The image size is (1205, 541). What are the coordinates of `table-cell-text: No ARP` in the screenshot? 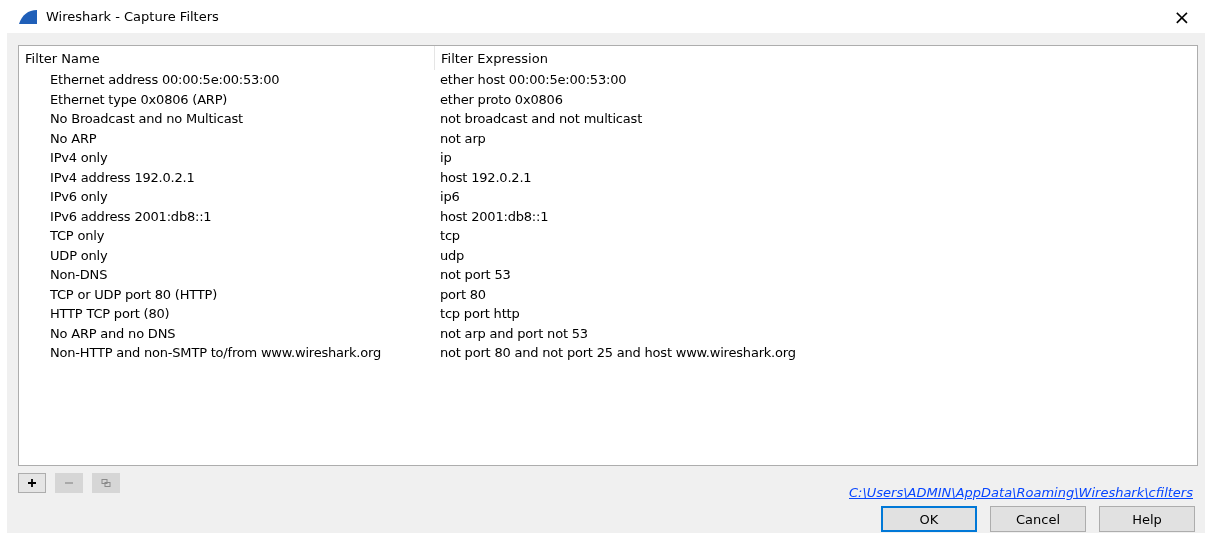 It's located at (73, 138).